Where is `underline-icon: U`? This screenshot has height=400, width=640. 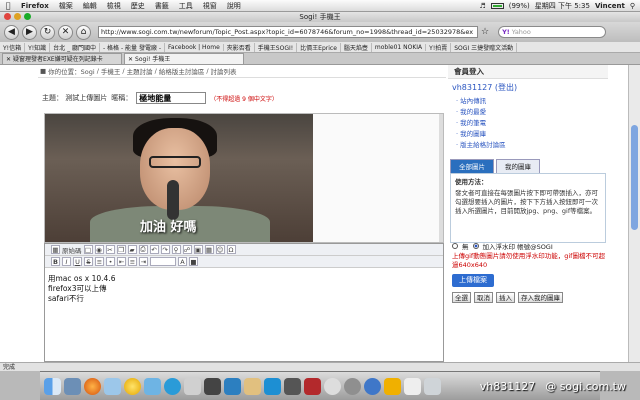
underline-icon: U is located at coordinates (77, 261).